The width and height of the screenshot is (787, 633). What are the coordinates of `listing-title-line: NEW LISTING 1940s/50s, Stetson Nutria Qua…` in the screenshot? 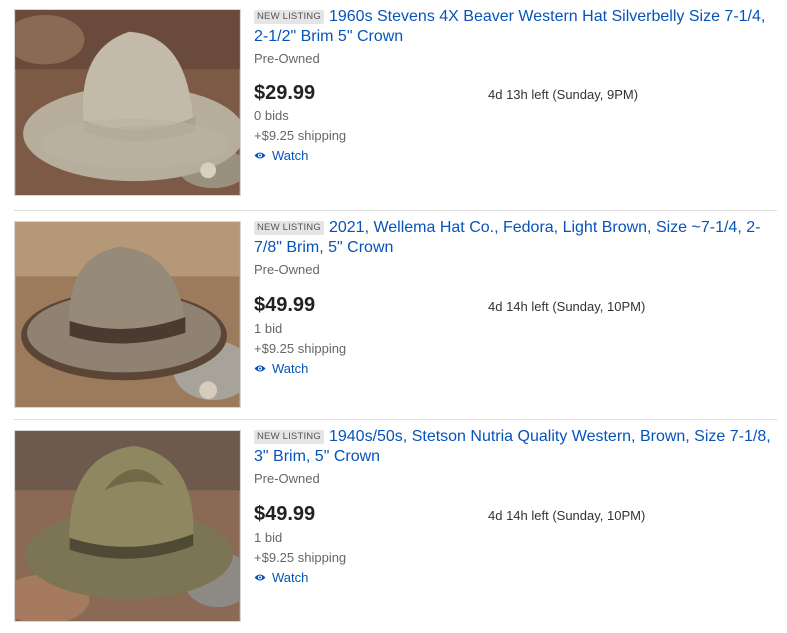 It's located at (516, 447).